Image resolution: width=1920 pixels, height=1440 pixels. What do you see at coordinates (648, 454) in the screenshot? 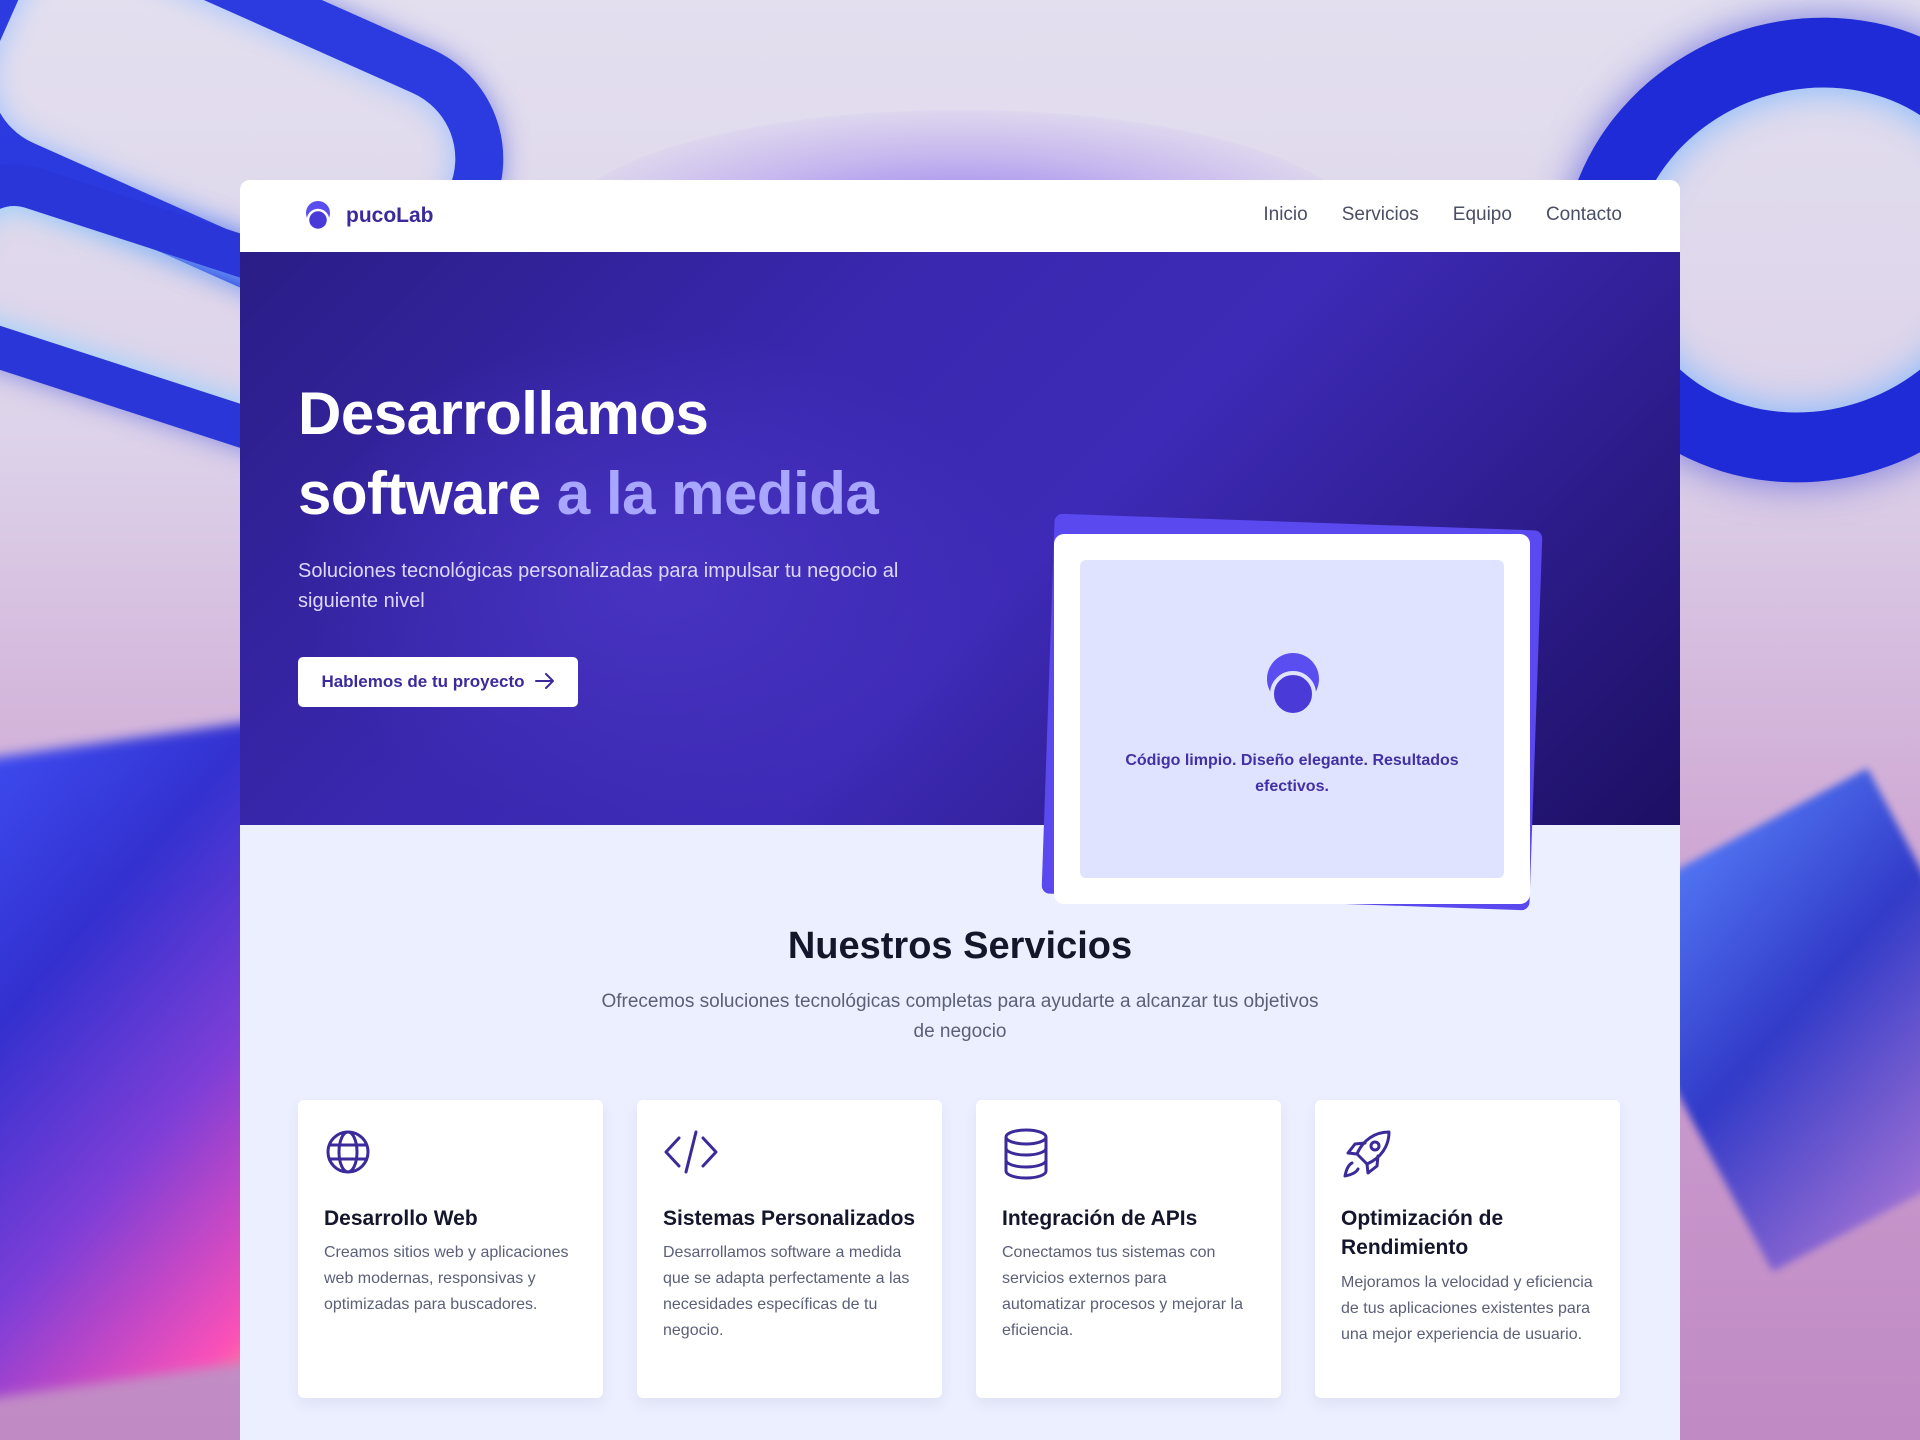
I see `hero-title: Desarrollamos software a la medida` at bounding box center [648, 454].